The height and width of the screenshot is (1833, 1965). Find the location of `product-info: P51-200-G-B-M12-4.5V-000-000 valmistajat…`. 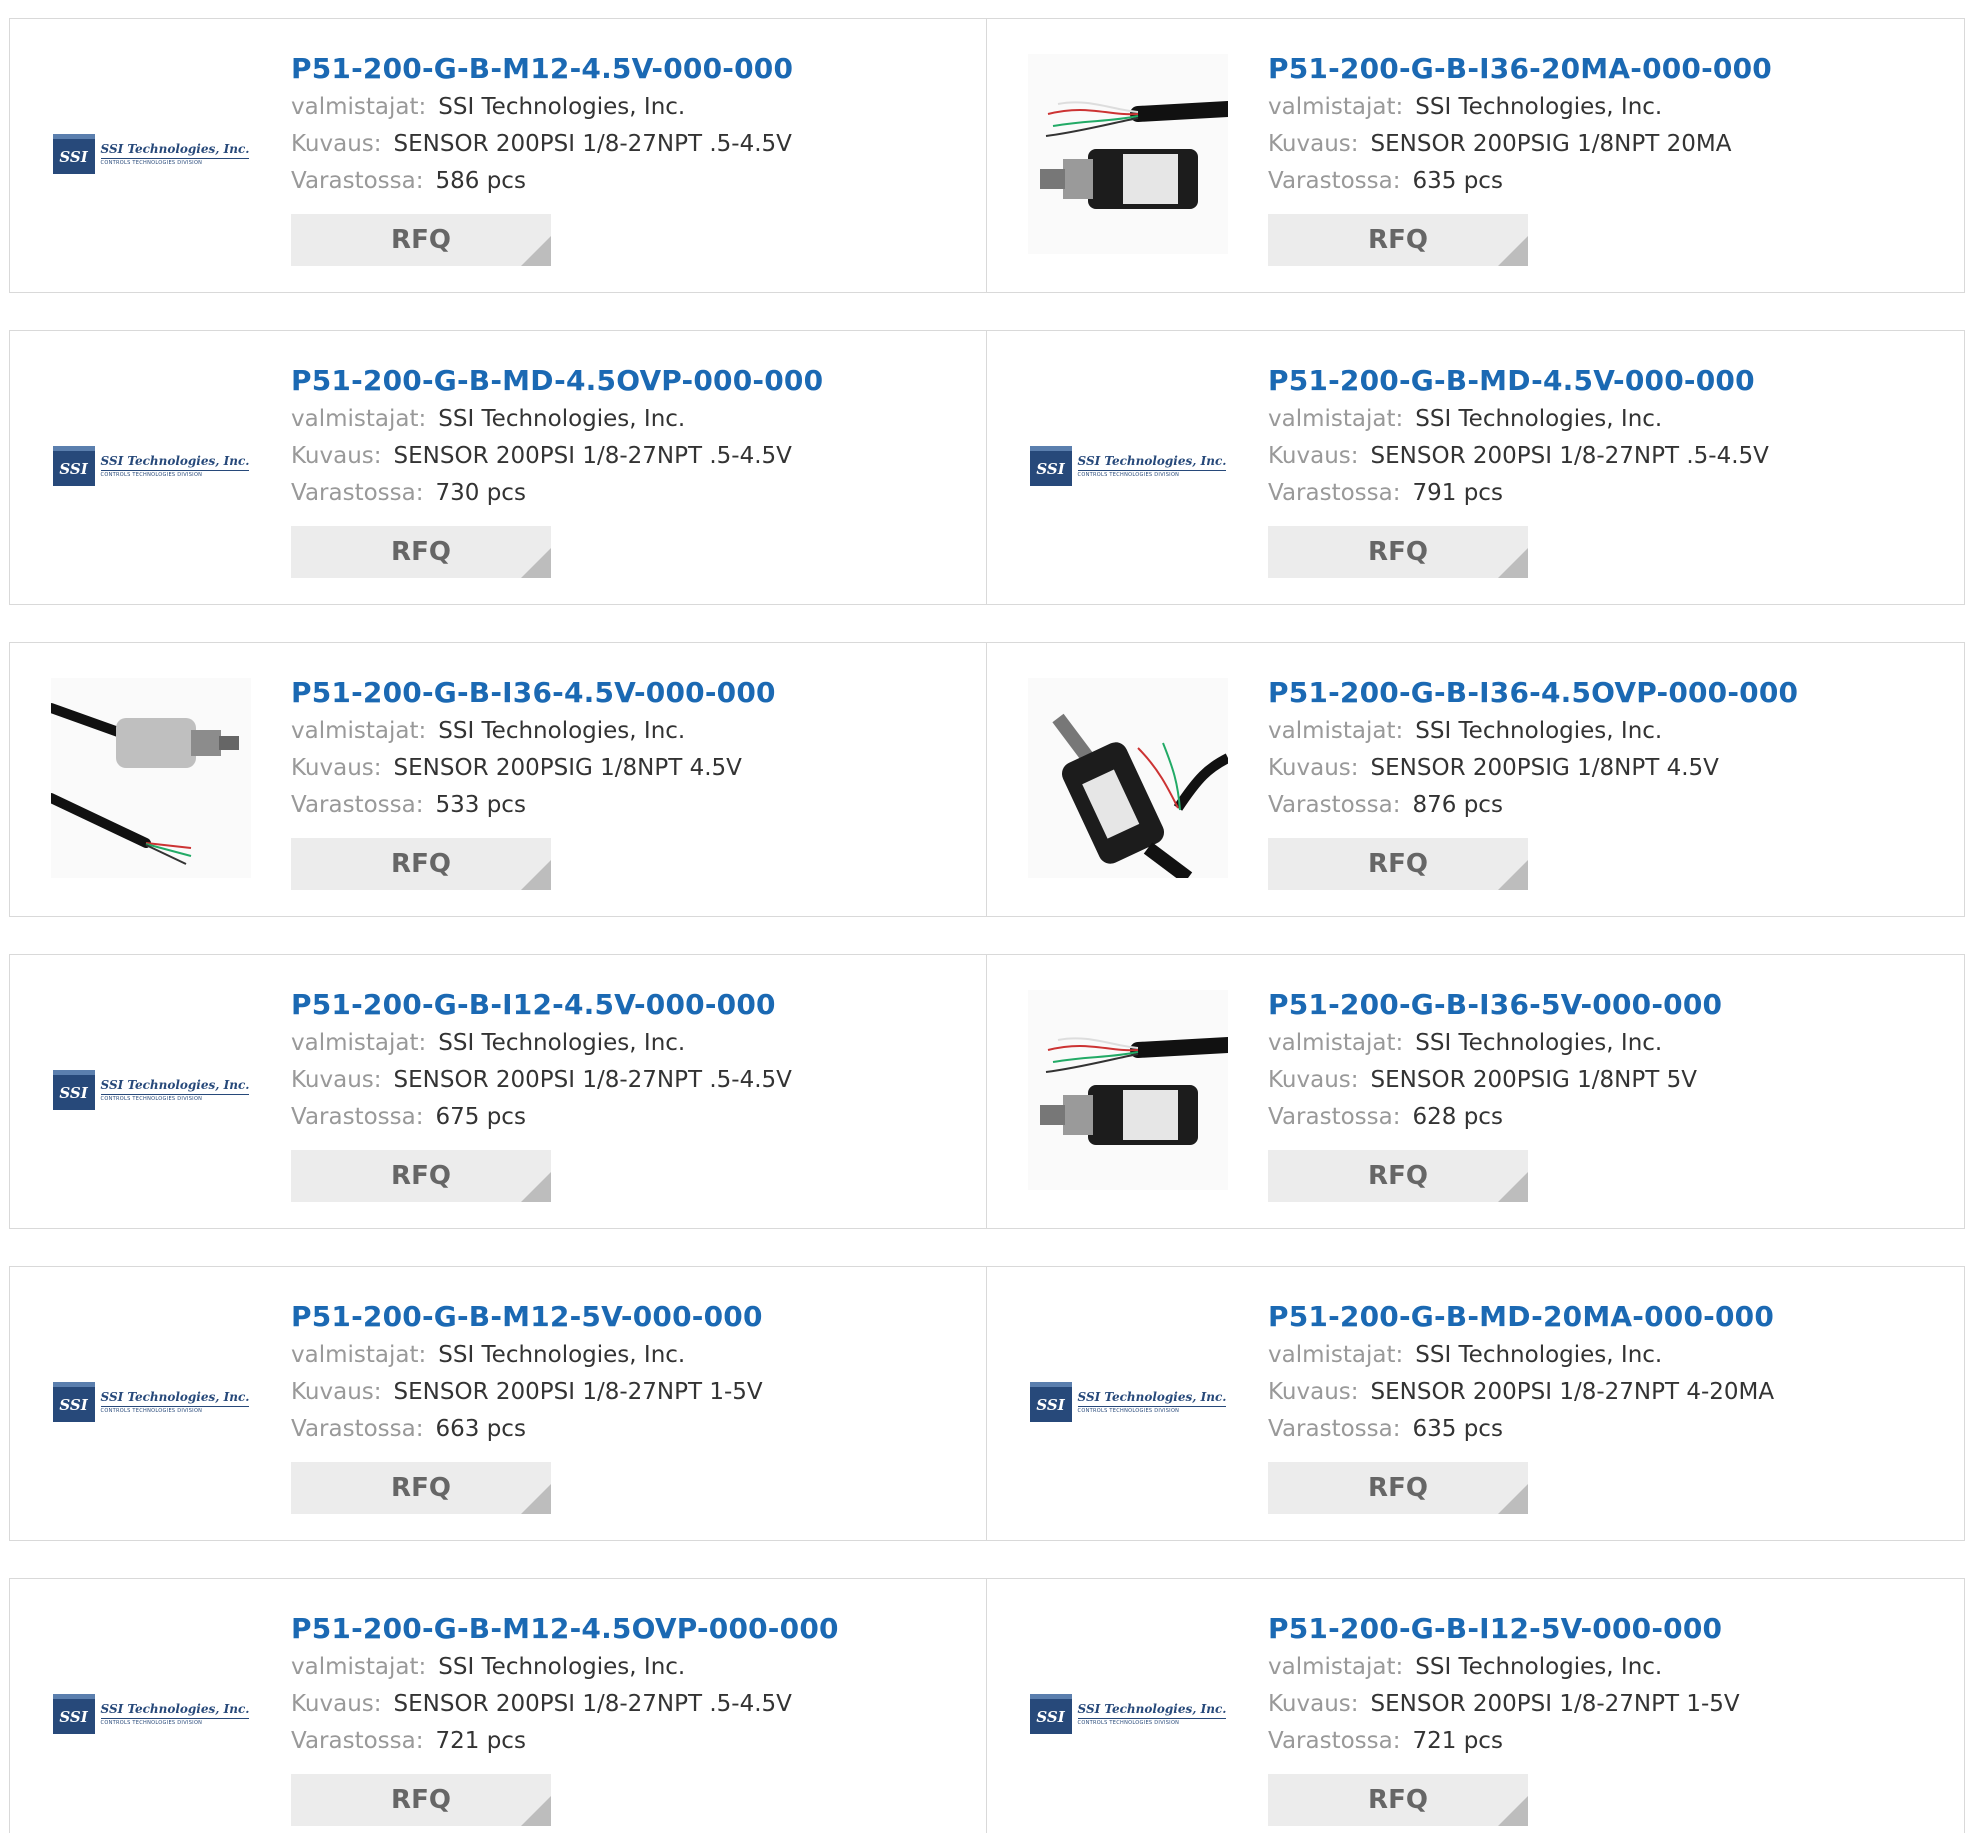

product-info: P51-200-G-B-M12-4.5V-000-000 valmistajat… is located at coordinates (542, 157).